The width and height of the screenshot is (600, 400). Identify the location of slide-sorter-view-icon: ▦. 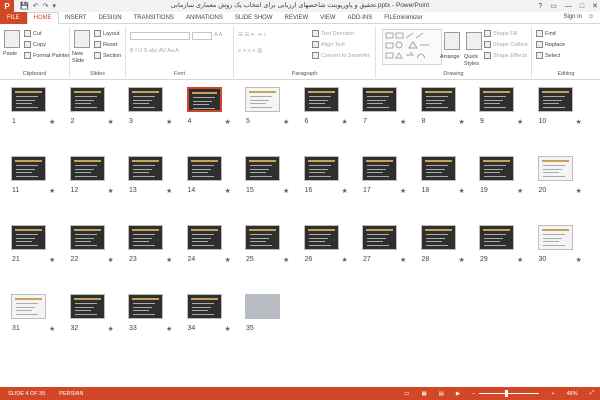
(424, 394).